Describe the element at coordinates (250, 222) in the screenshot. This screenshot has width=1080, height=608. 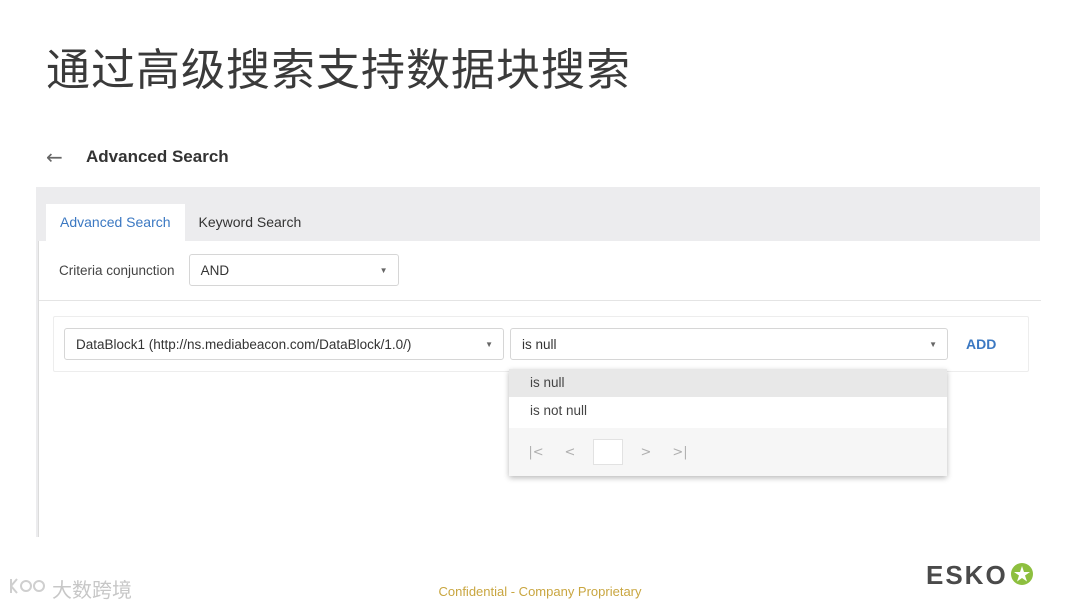
I see `tab-keyword-search: Keyword Search` at that location.